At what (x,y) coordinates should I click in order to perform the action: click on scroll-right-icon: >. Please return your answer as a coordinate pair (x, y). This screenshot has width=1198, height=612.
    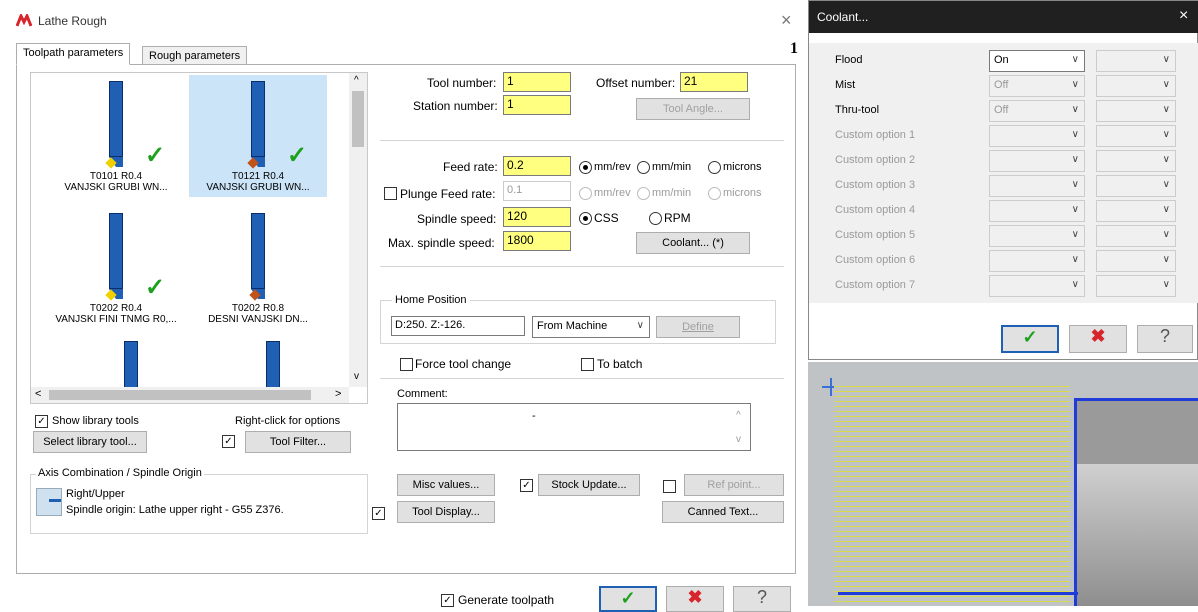
    Looking at the image, I should click on (338, 394).